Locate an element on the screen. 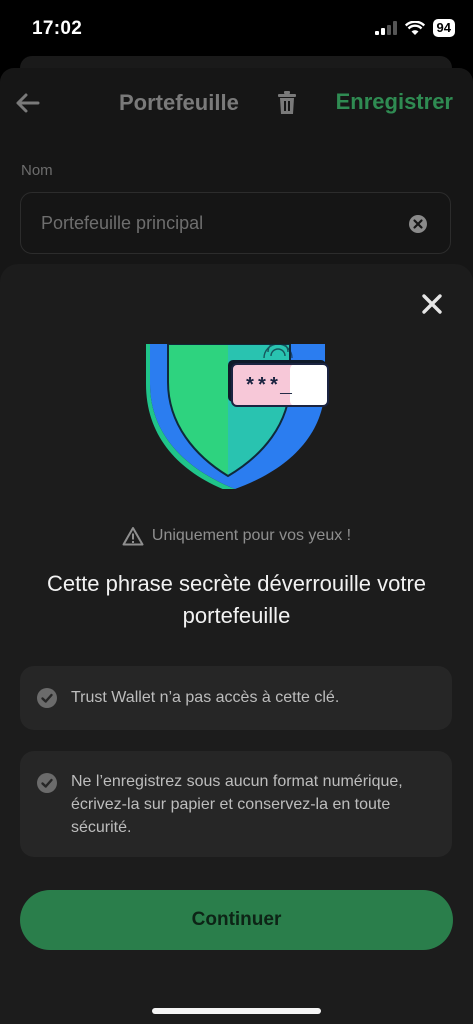 The height and width of the screenshot is (1024, 473). page-title: Portefeuille is located at coordinates (179, 102).